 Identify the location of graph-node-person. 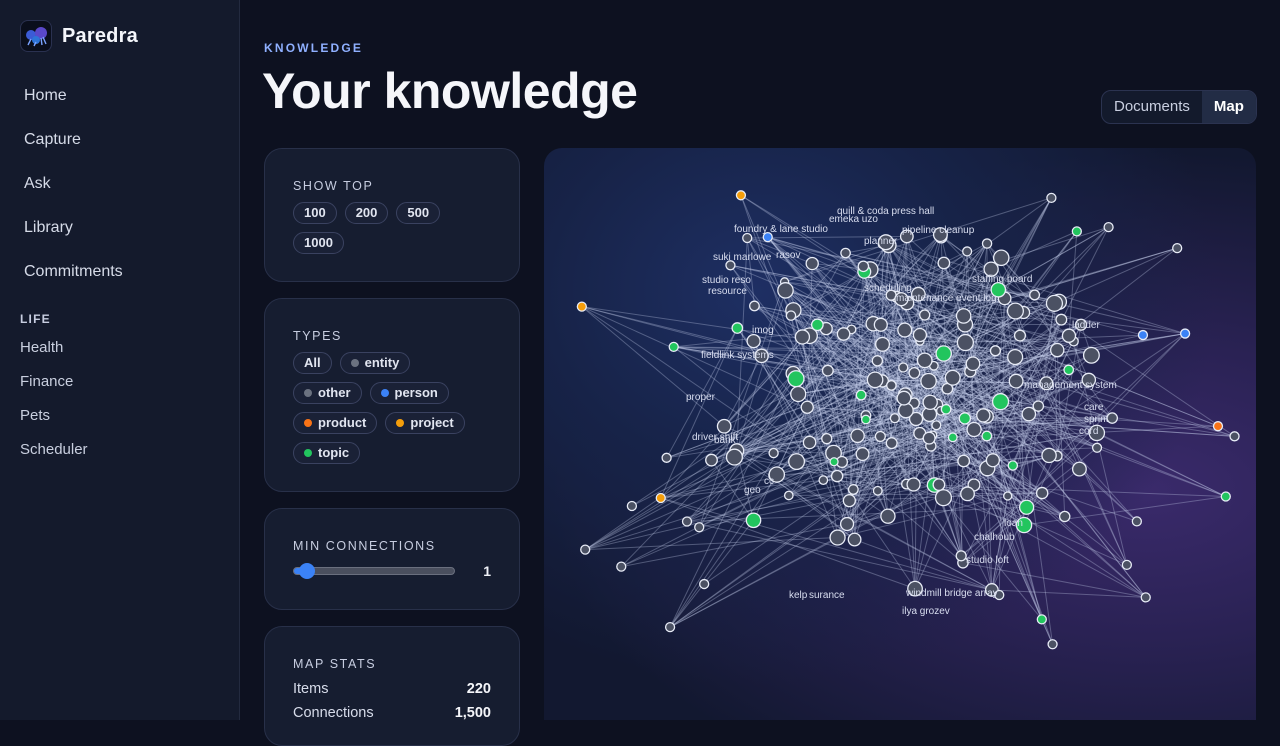
(1185, 333).